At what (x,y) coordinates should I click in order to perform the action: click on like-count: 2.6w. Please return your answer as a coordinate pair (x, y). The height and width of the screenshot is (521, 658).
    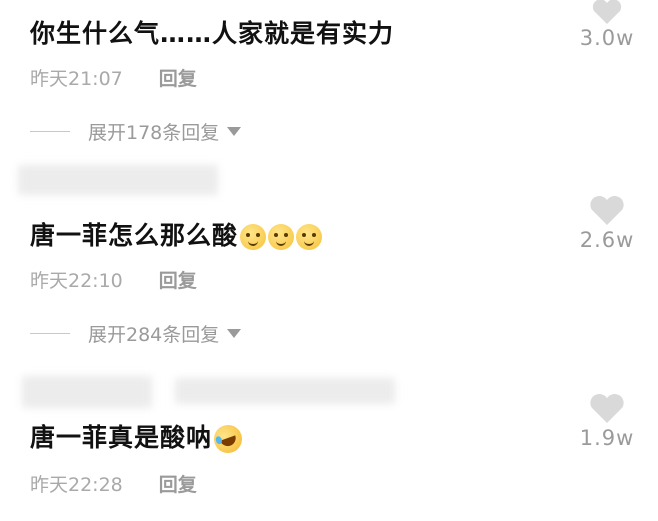
    Looking at the image, I should click on (607, 240).